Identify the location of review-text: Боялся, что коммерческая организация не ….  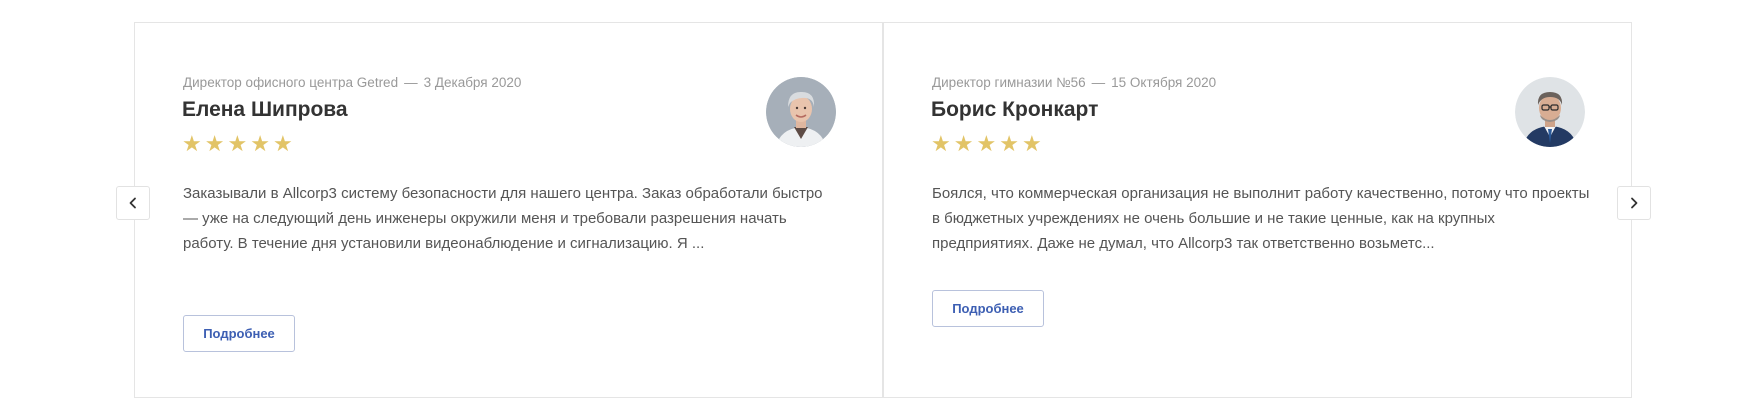
(1261, 218).